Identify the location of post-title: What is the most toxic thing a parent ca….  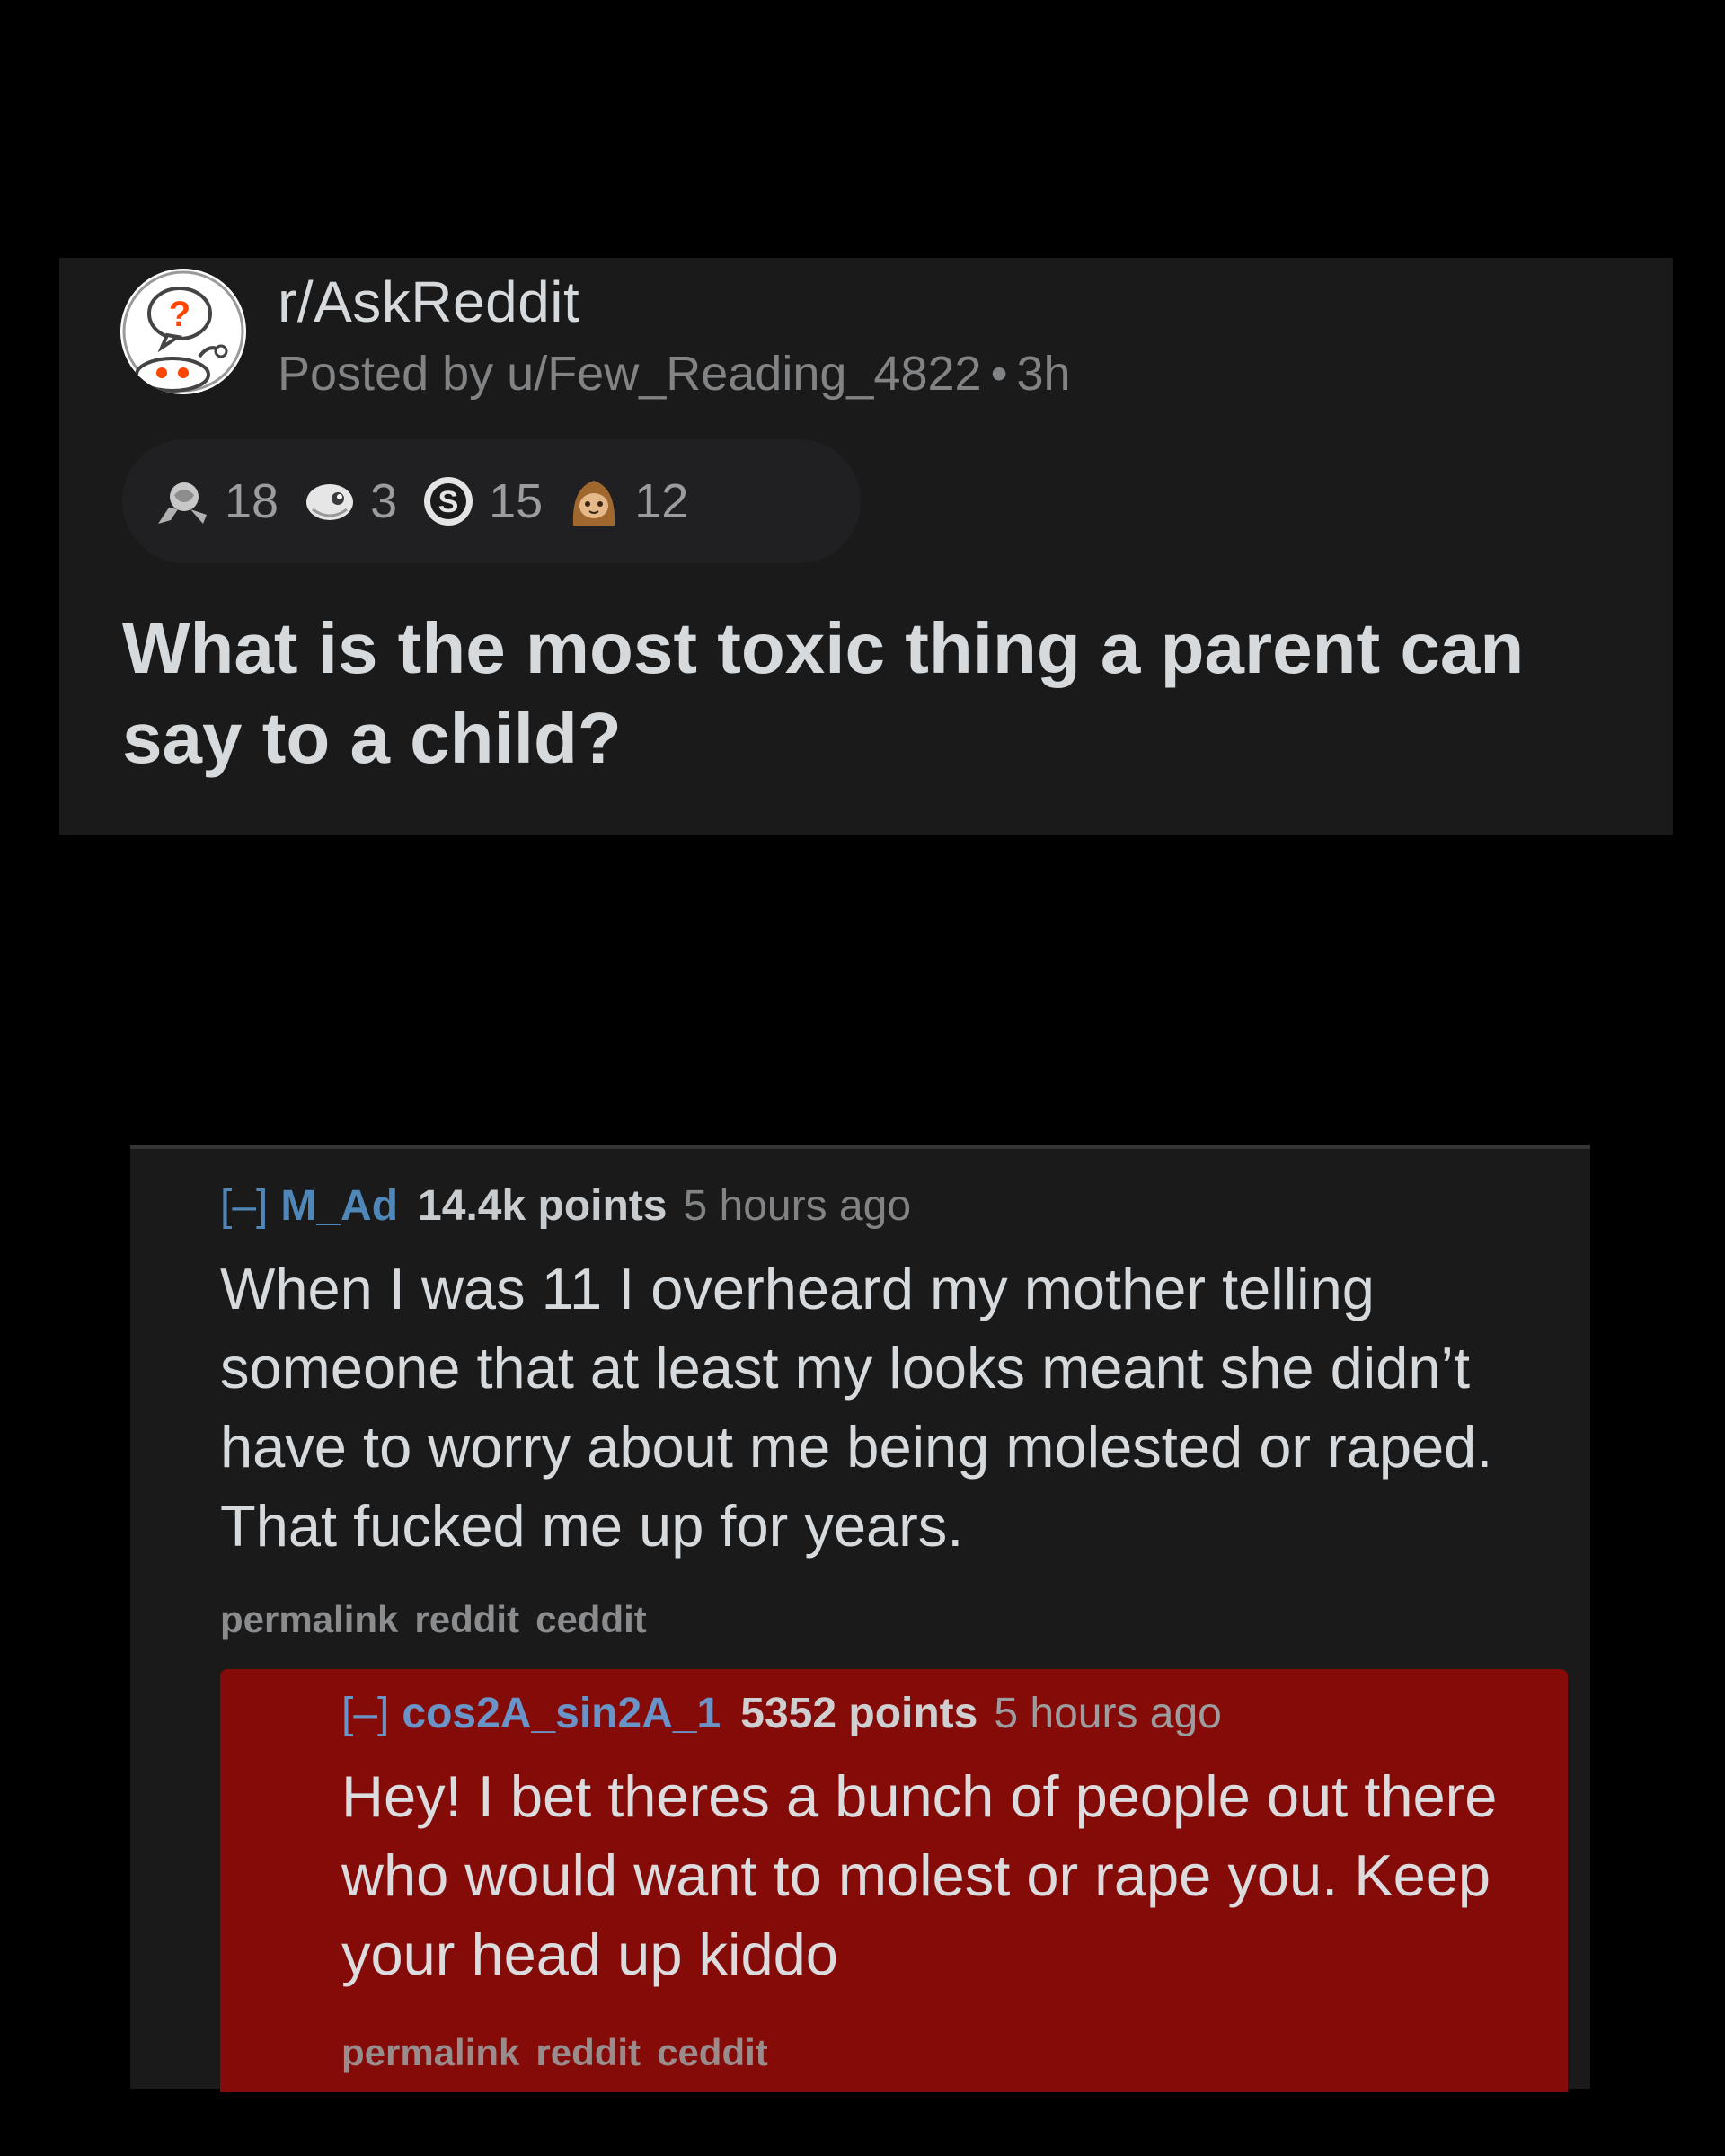
(886, 693).